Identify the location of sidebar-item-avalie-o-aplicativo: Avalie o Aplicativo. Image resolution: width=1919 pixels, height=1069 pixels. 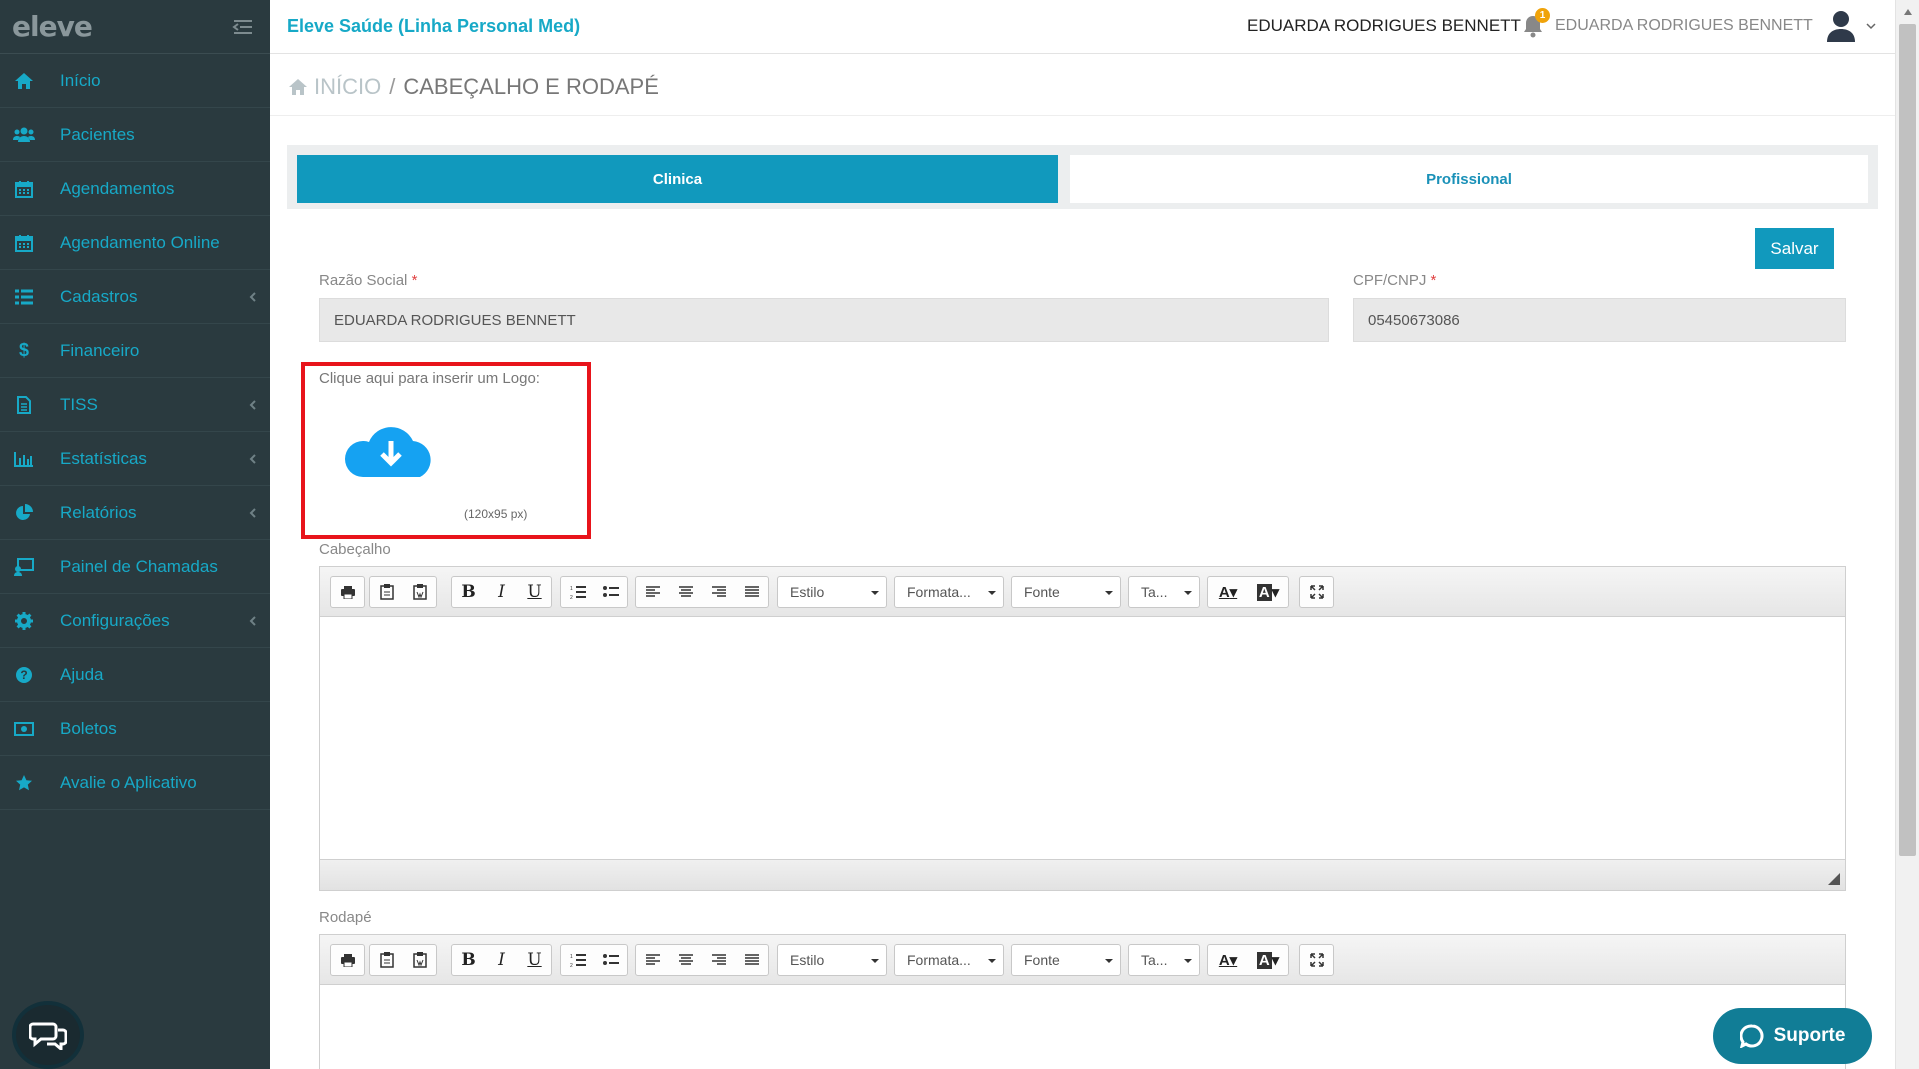
(135, 783).